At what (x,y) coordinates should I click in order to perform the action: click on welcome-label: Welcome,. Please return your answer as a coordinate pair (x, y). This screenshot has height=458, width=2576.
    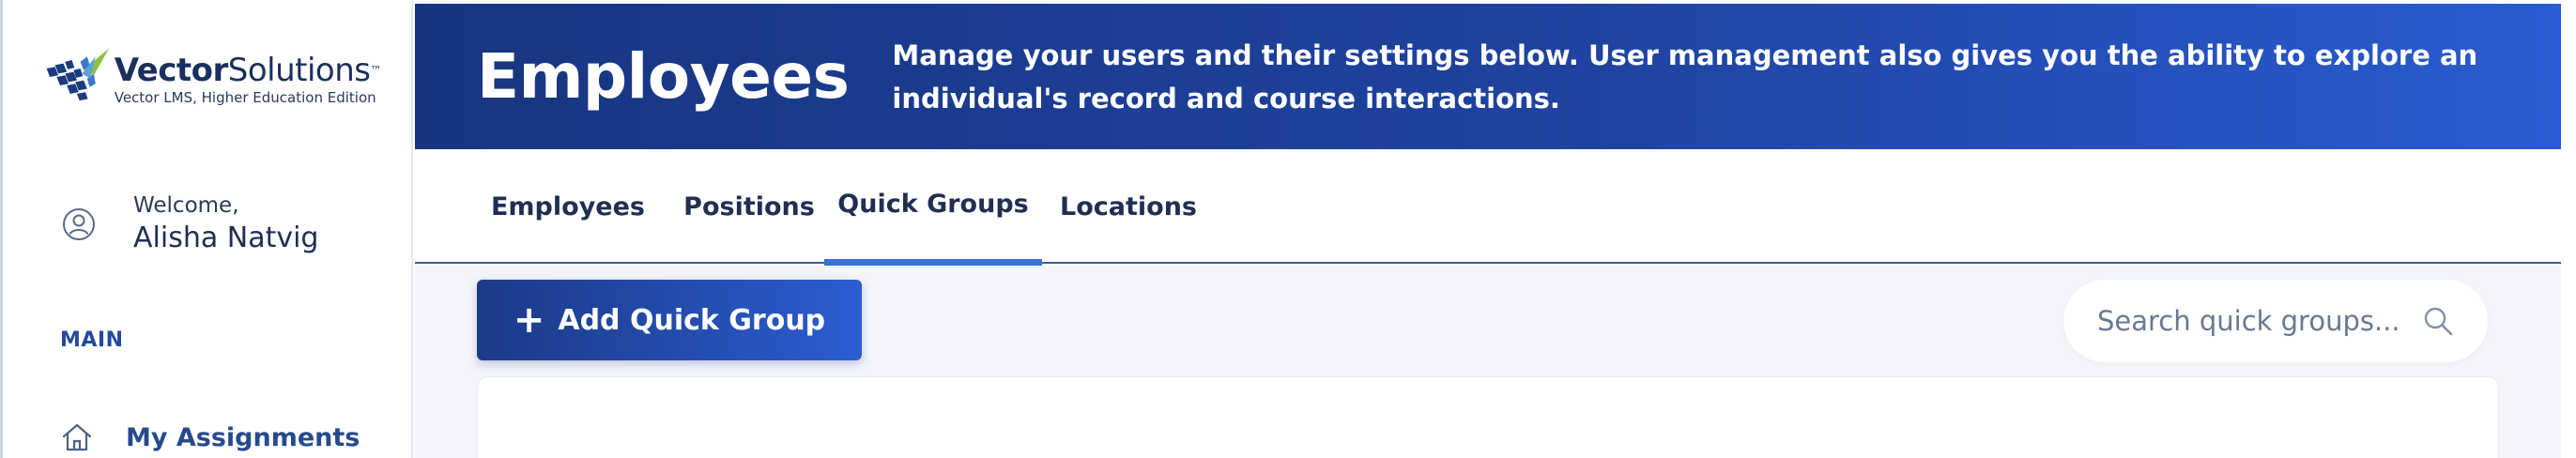
    Looking at the image, I should click on (186, 205).